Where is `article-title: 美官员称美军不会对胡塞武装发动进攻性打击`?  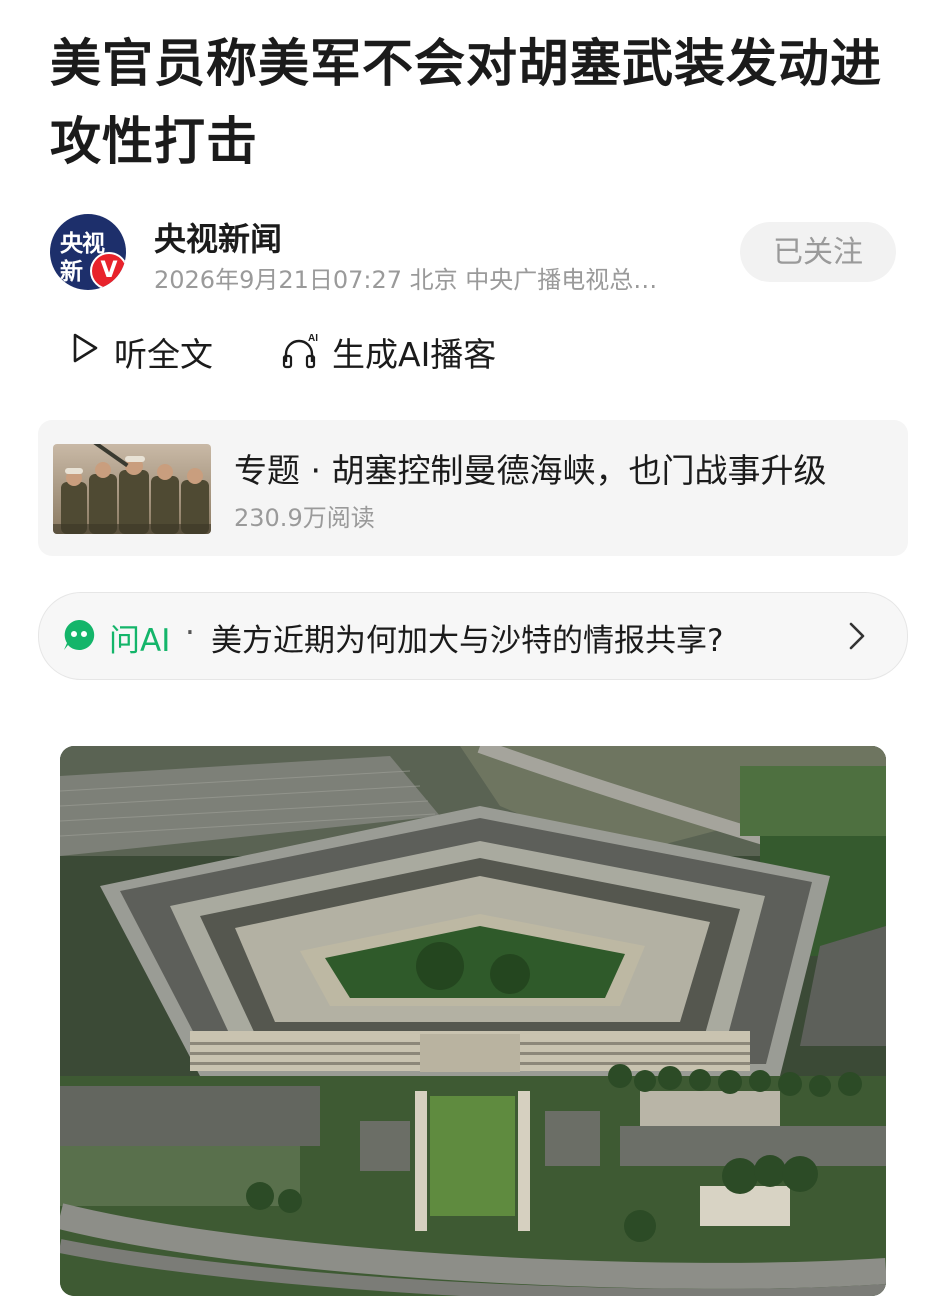 article-title: 美官员称美军不会对胡塞武装发动进攻性打击 is located at coordinates (466, 103).